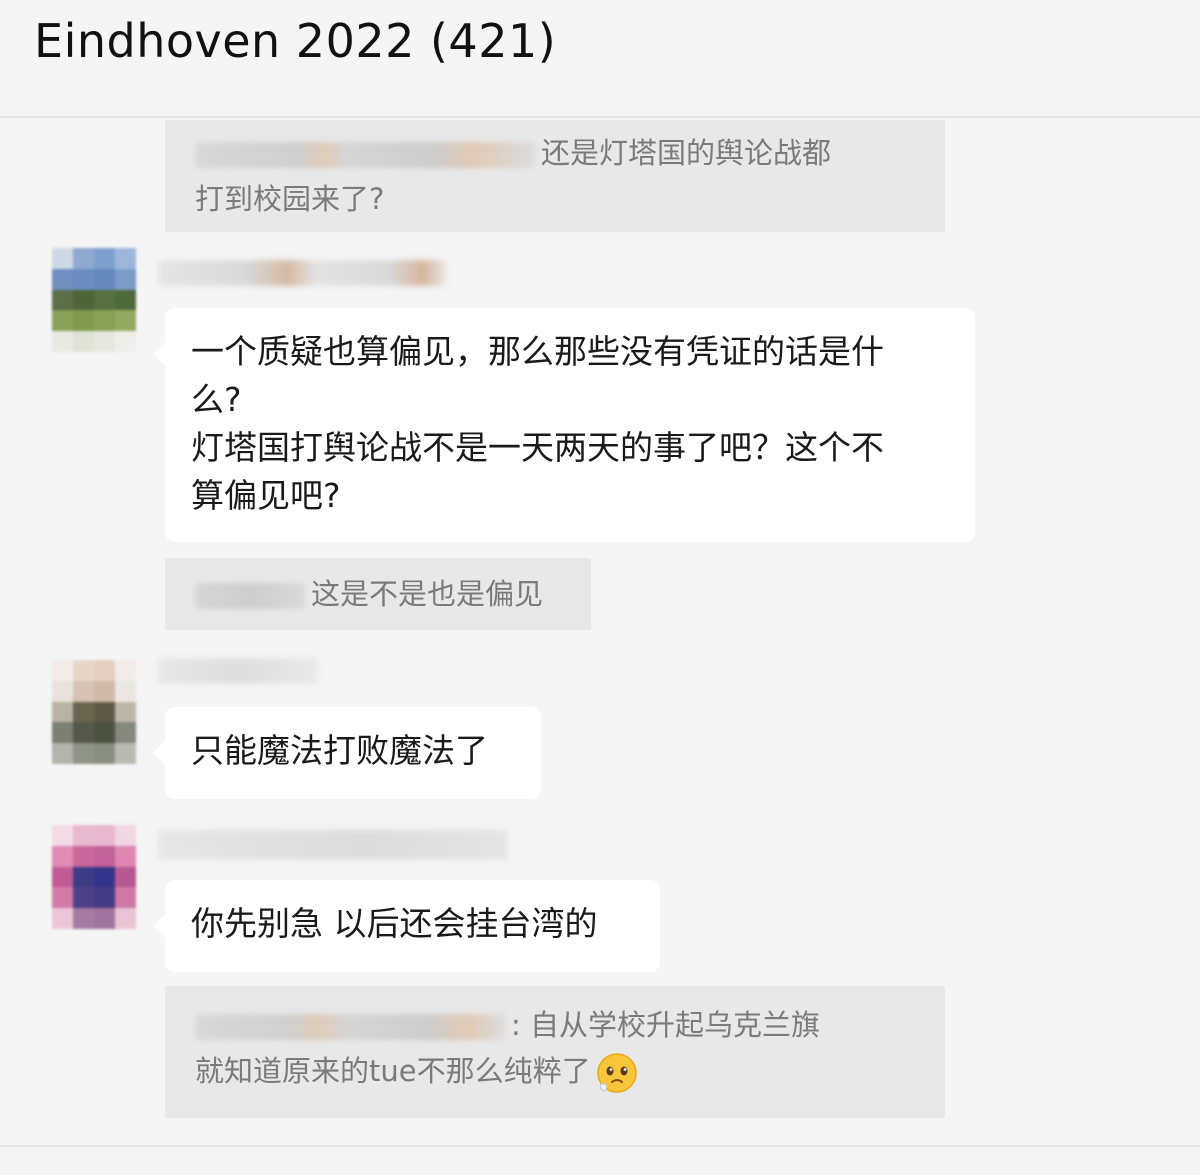  What do you see at coordinates (266, 495) in the screenshot?
I see `message-line: 算偏见吧?` at bounding box center [266, 495].